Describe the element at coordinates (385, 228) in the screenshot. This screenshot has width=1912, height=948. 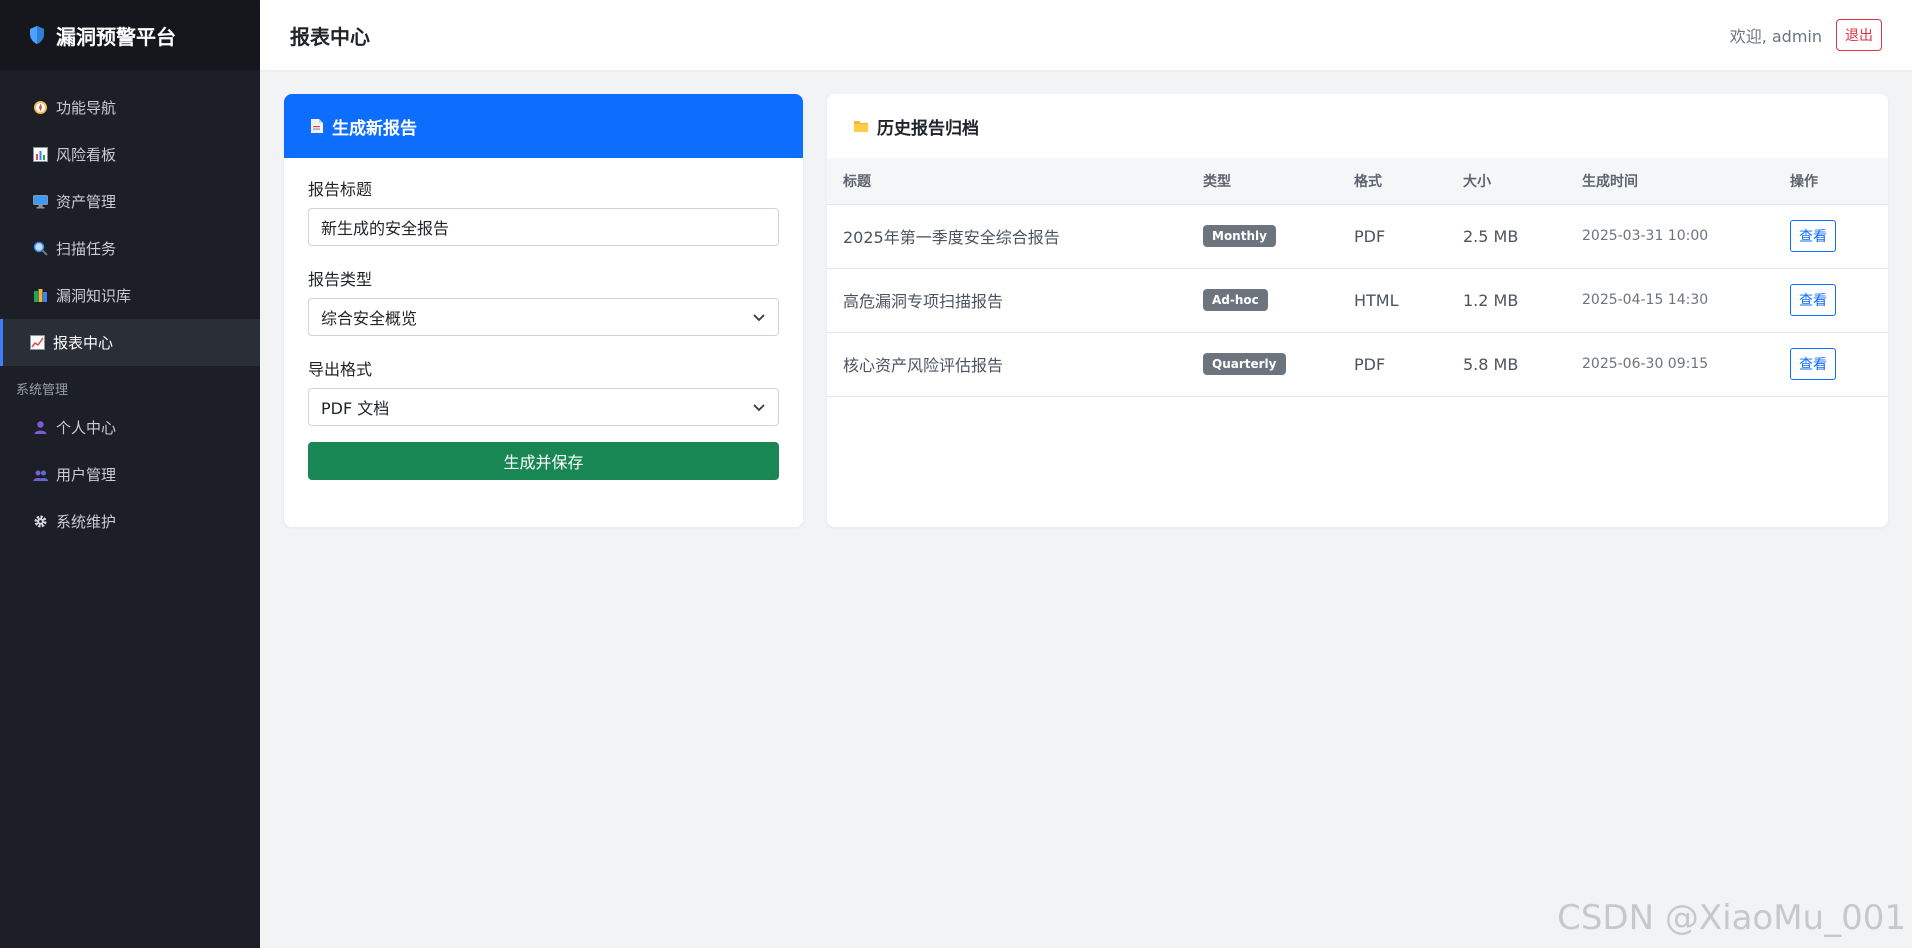
I see `report-title-value: 新生成的安全报告` at that location.